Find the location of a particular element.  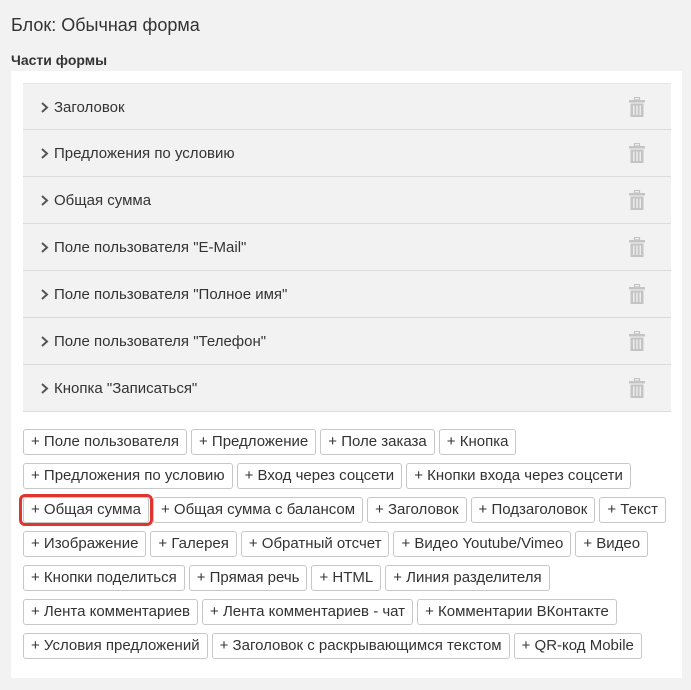

form-part-label: Заголовок is located at coordinates (89, 107).